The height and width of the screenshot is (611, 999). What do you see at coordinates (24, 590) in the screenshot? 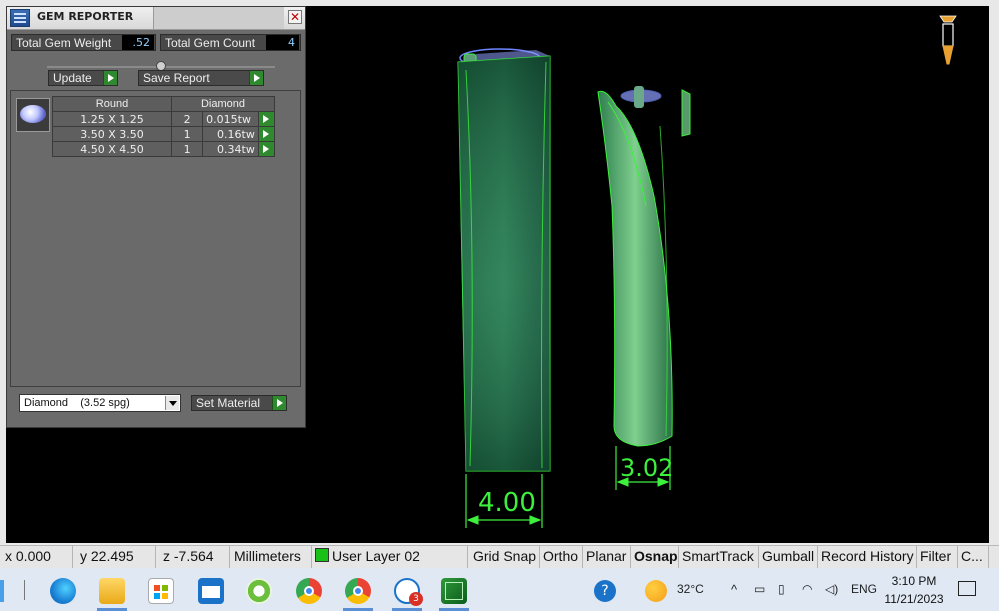
I see `taskbar-divider` at bounding box center [24, 590].